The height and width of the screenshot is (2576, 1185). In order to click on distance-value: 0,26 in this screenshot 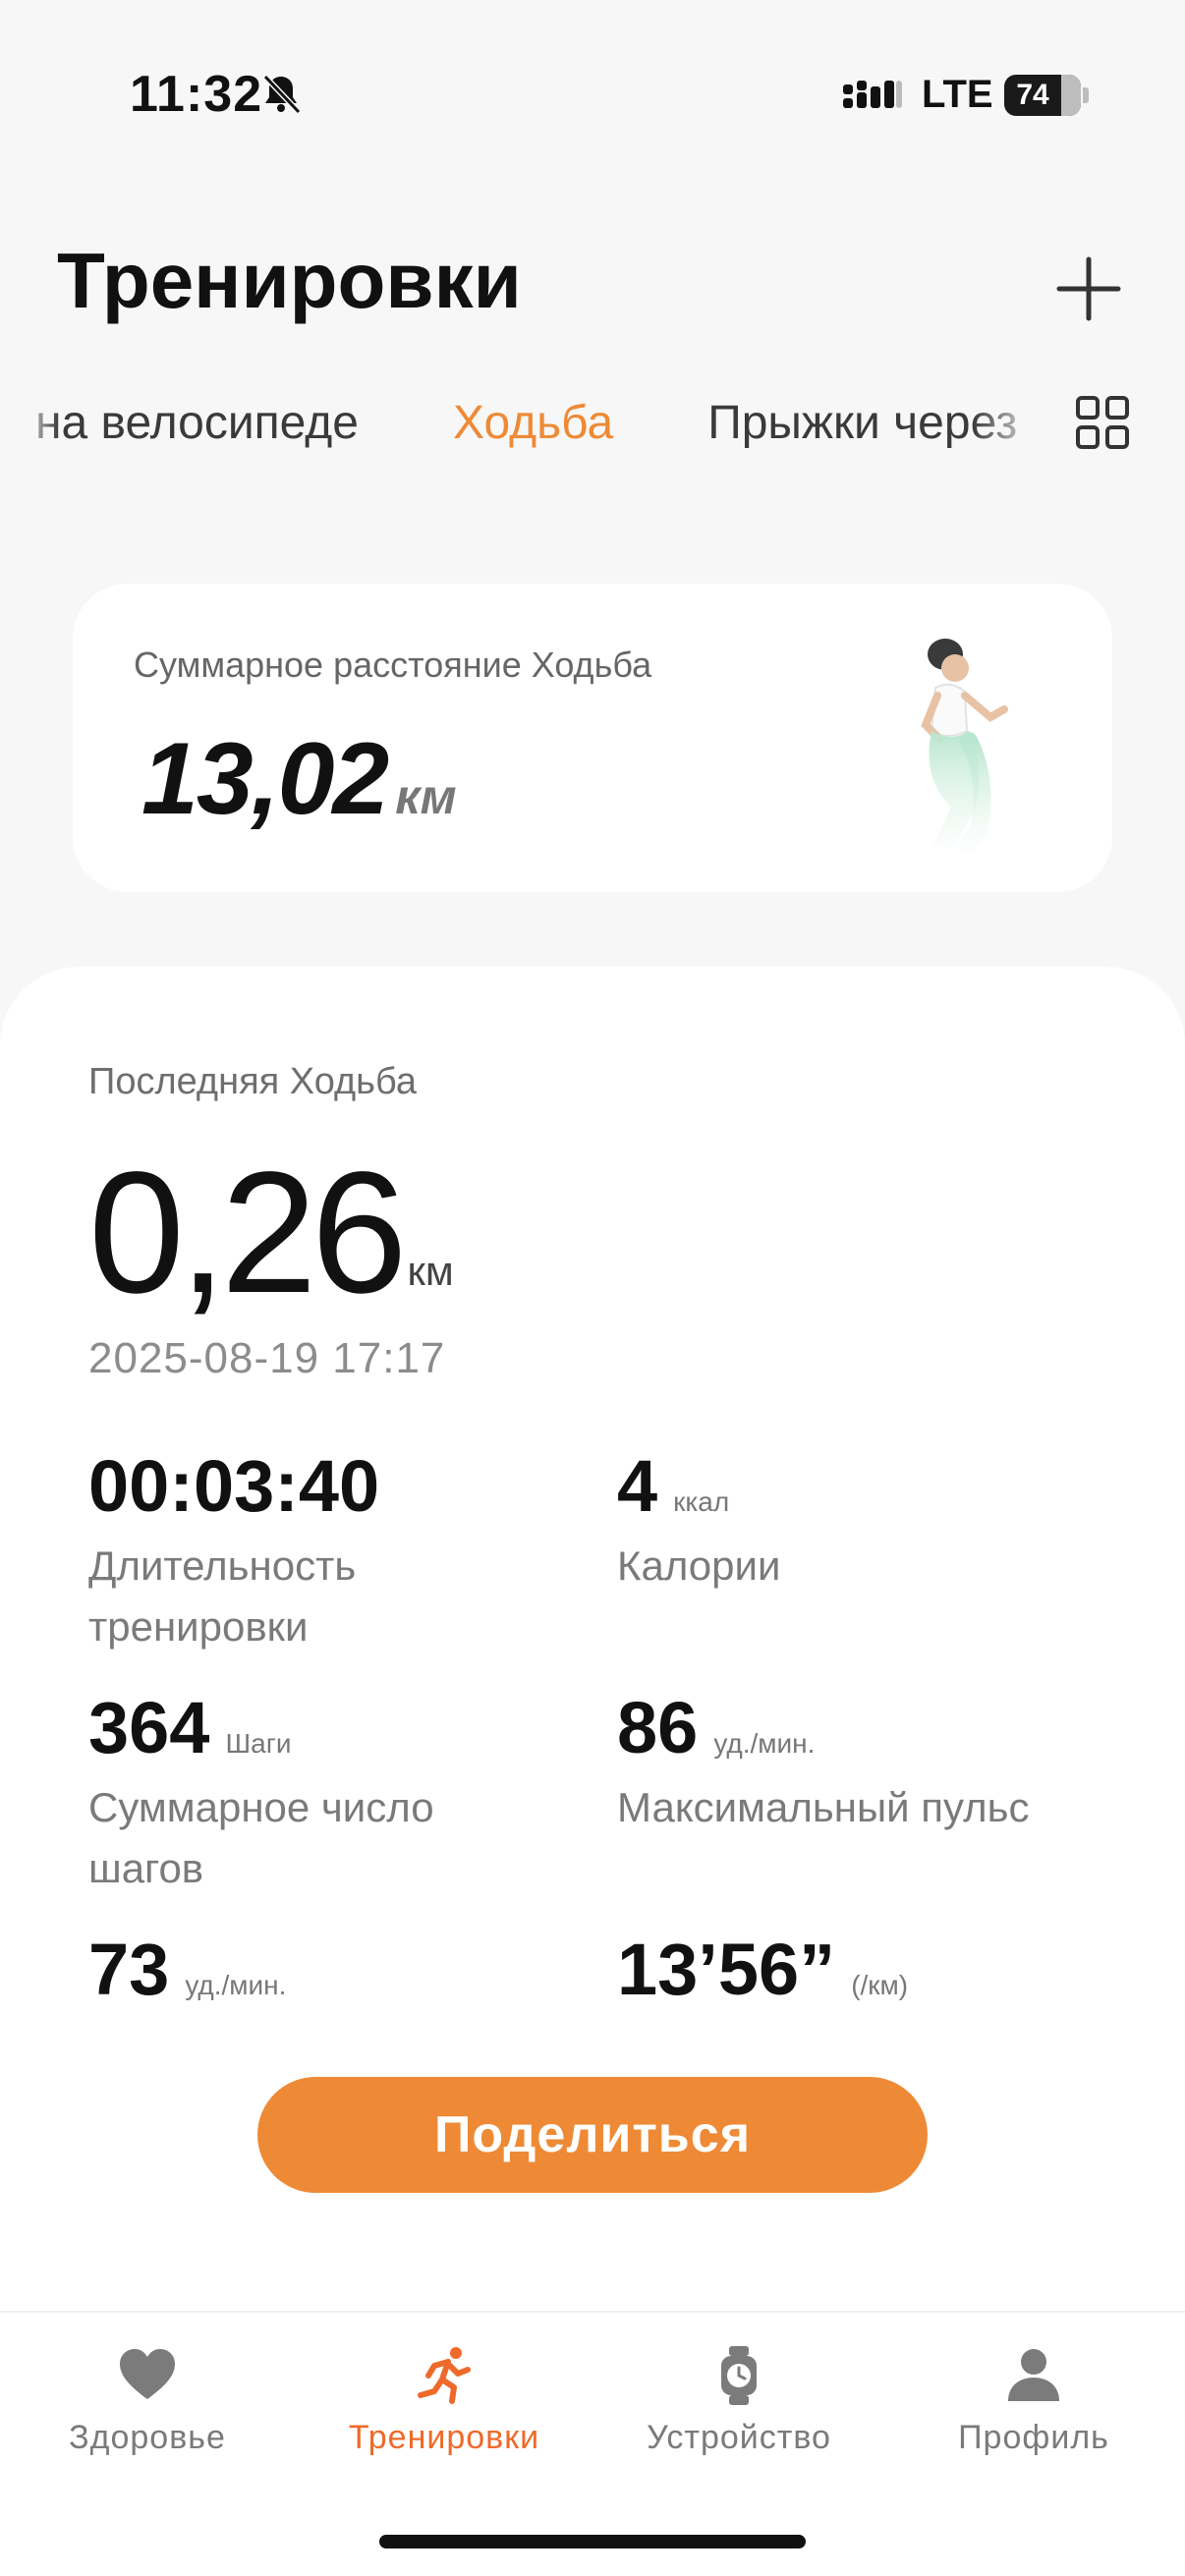, I will do `click(248, 1233)`.